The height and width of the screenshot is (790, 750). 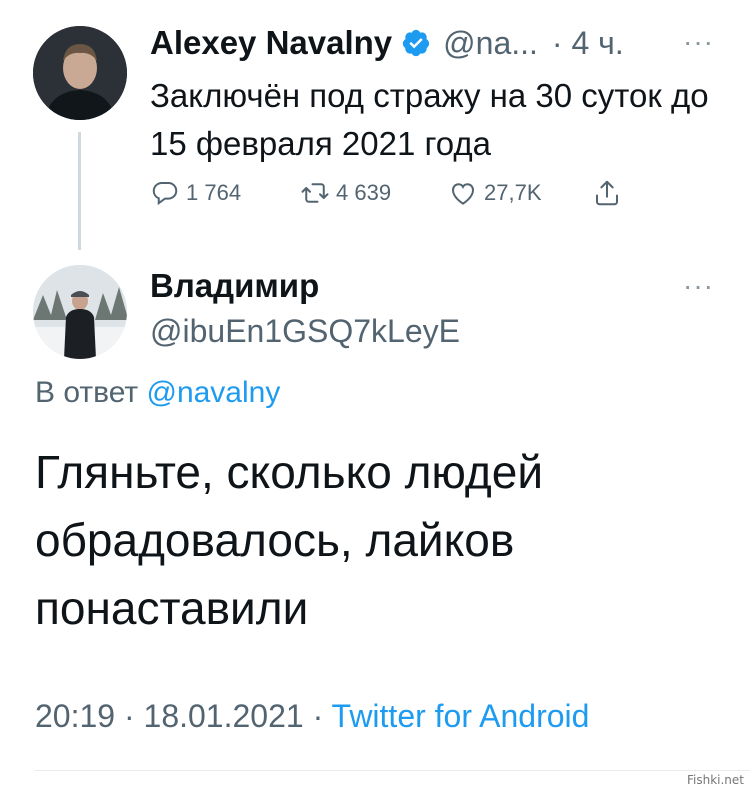 What do you see at coordinates (392, 770) in the screenshot?
I see `divider` at bounding box center [392, 770].